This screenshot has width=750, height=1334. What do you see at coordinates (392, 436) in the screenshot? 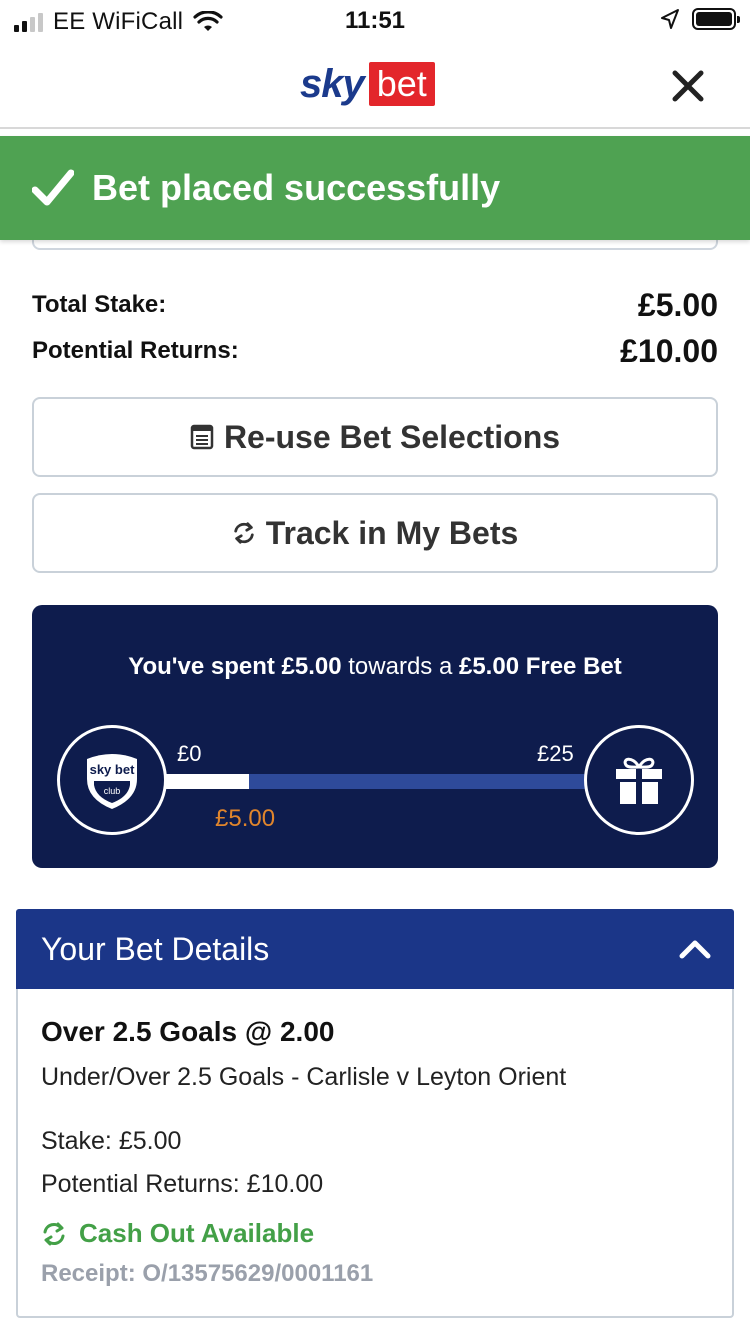
I see `reuse-selections-label: Re-use Bet Selections` at bounding box center [392, 436].